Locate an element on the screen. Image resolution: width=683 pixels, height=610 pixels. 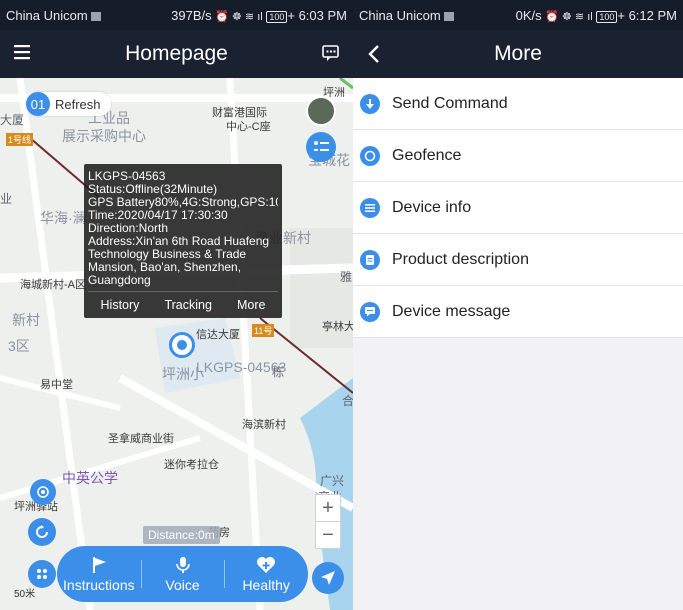
popup-device-name: LKGPS-04563 is located at coordinates (127, 176).